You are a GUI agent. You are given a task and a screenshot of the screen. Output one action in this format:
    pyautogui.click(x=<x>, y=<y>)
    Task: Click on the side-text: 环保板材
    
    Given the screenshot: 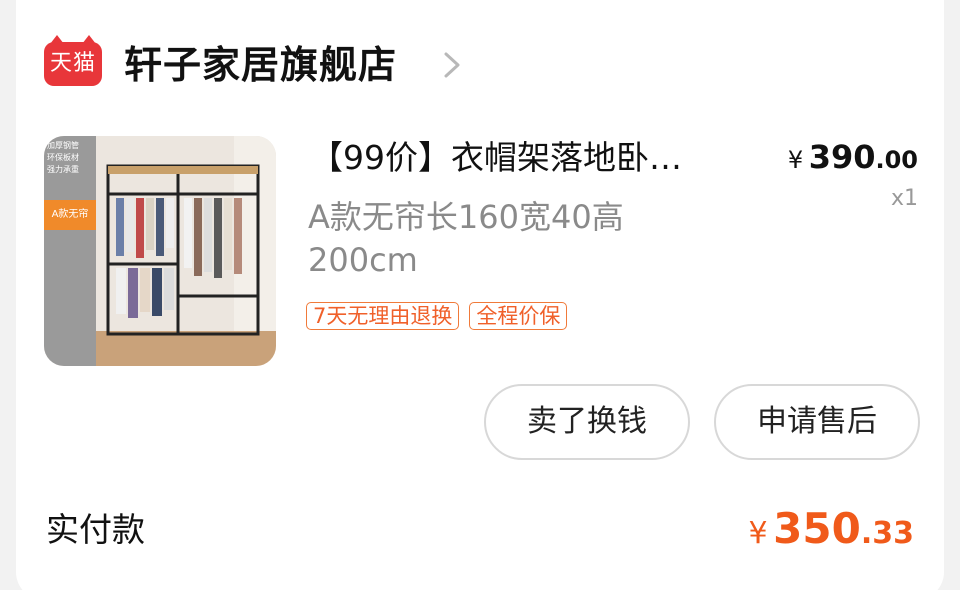 What is the action you would take?
    pyautogui.click(x=63, y=157)
    